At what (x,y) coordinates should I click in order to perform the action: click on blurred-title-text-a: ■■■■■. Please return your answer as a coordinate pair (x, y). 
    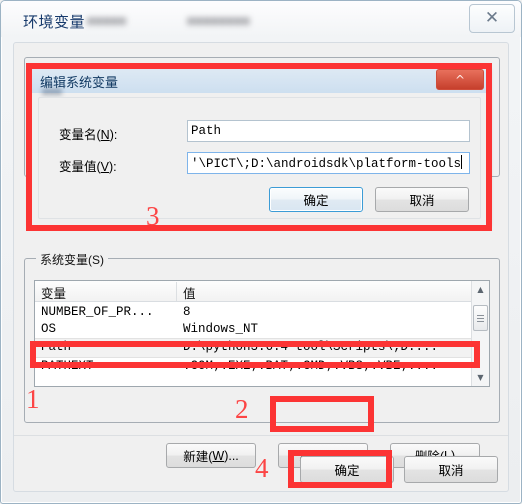
    Looking at the image, I should click on (107, 20).